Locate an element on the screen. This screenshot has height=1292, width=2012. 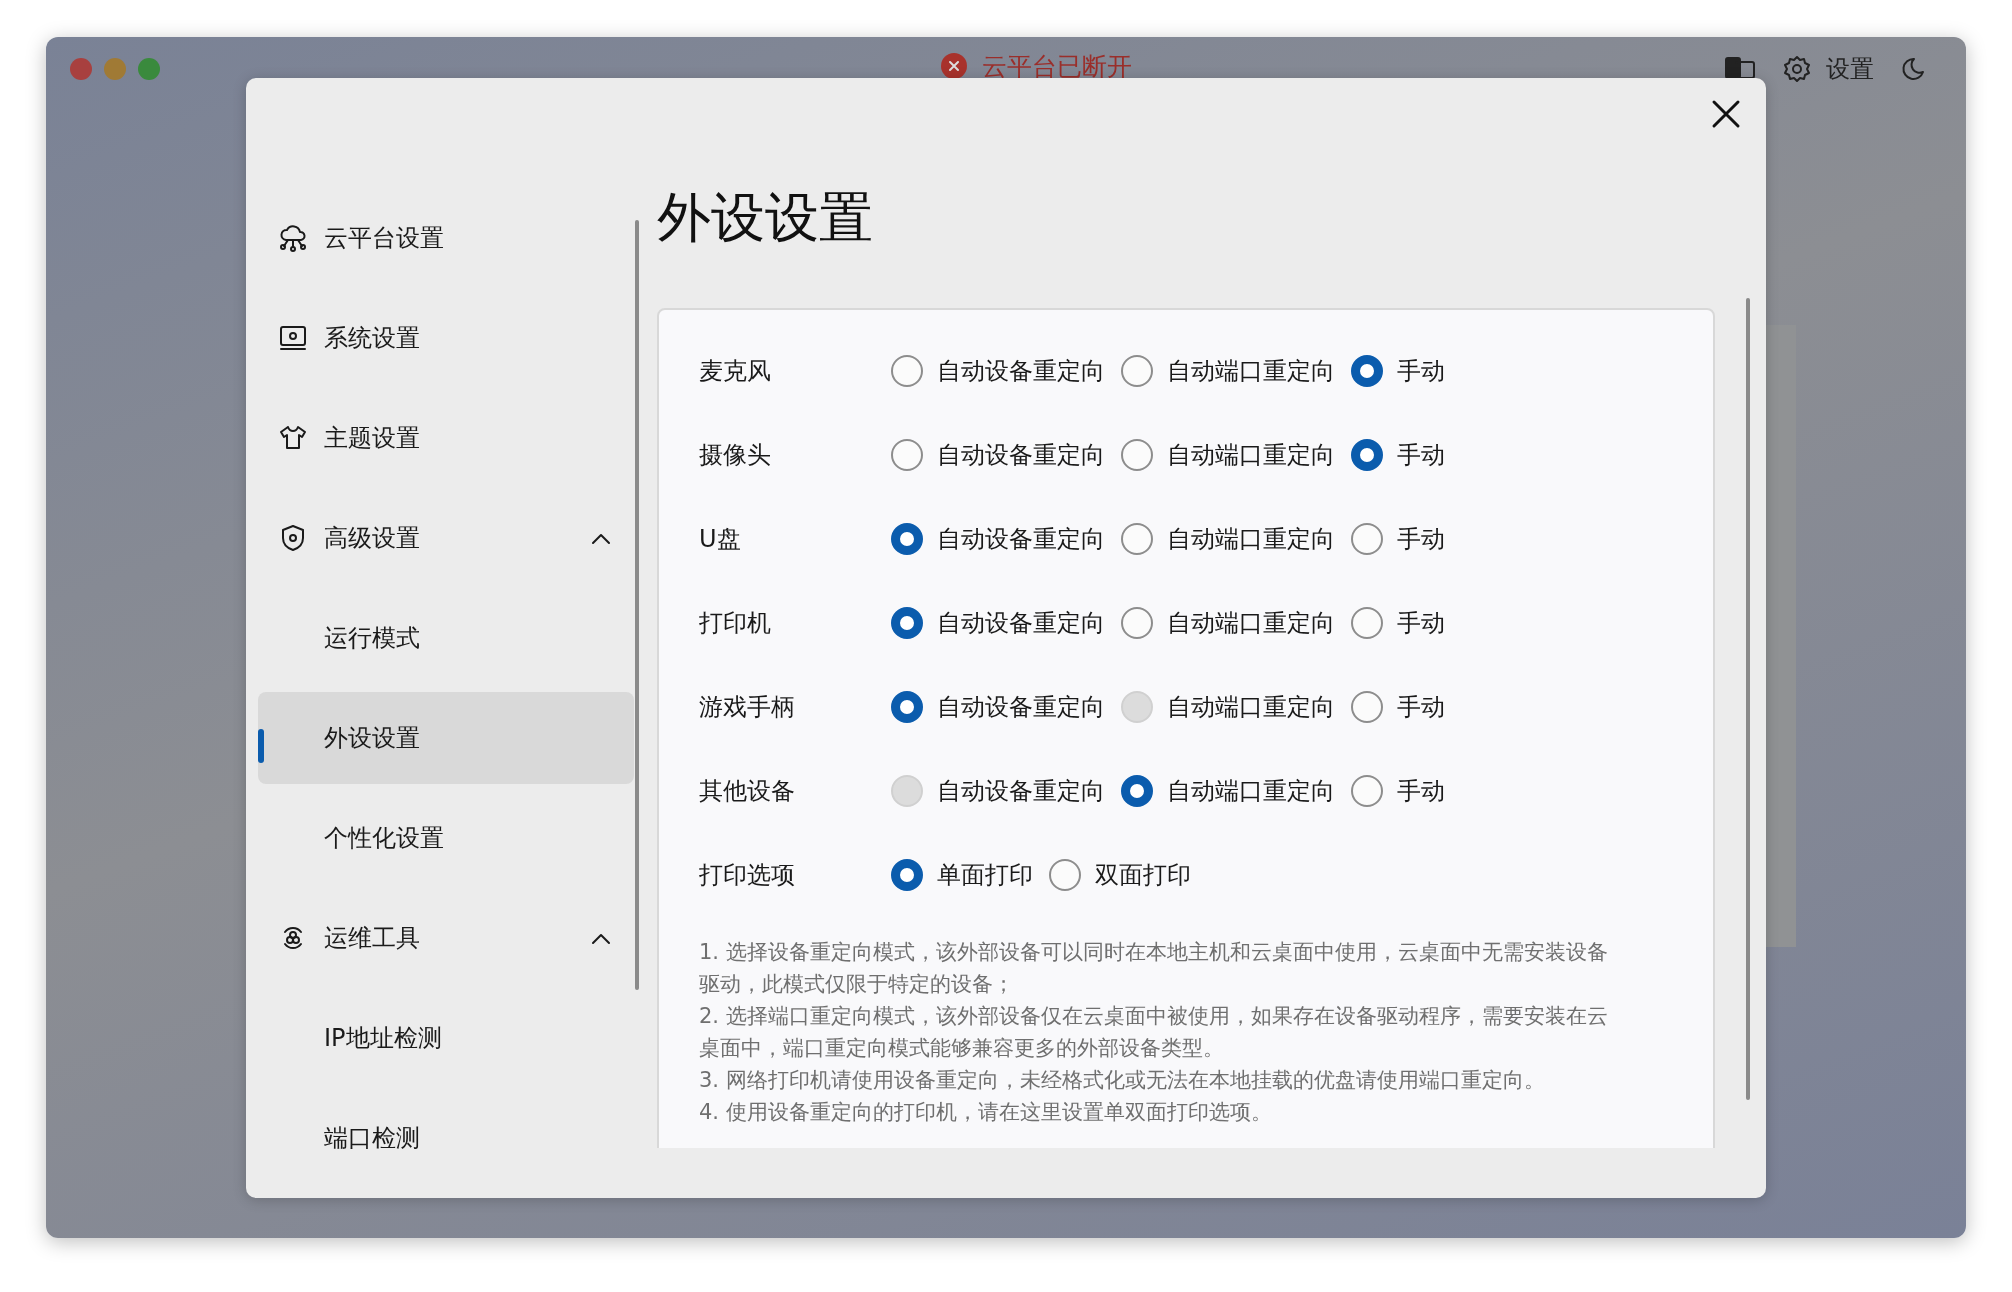
sidebar-item: 主题设置 is located at coordinates (446, 438).